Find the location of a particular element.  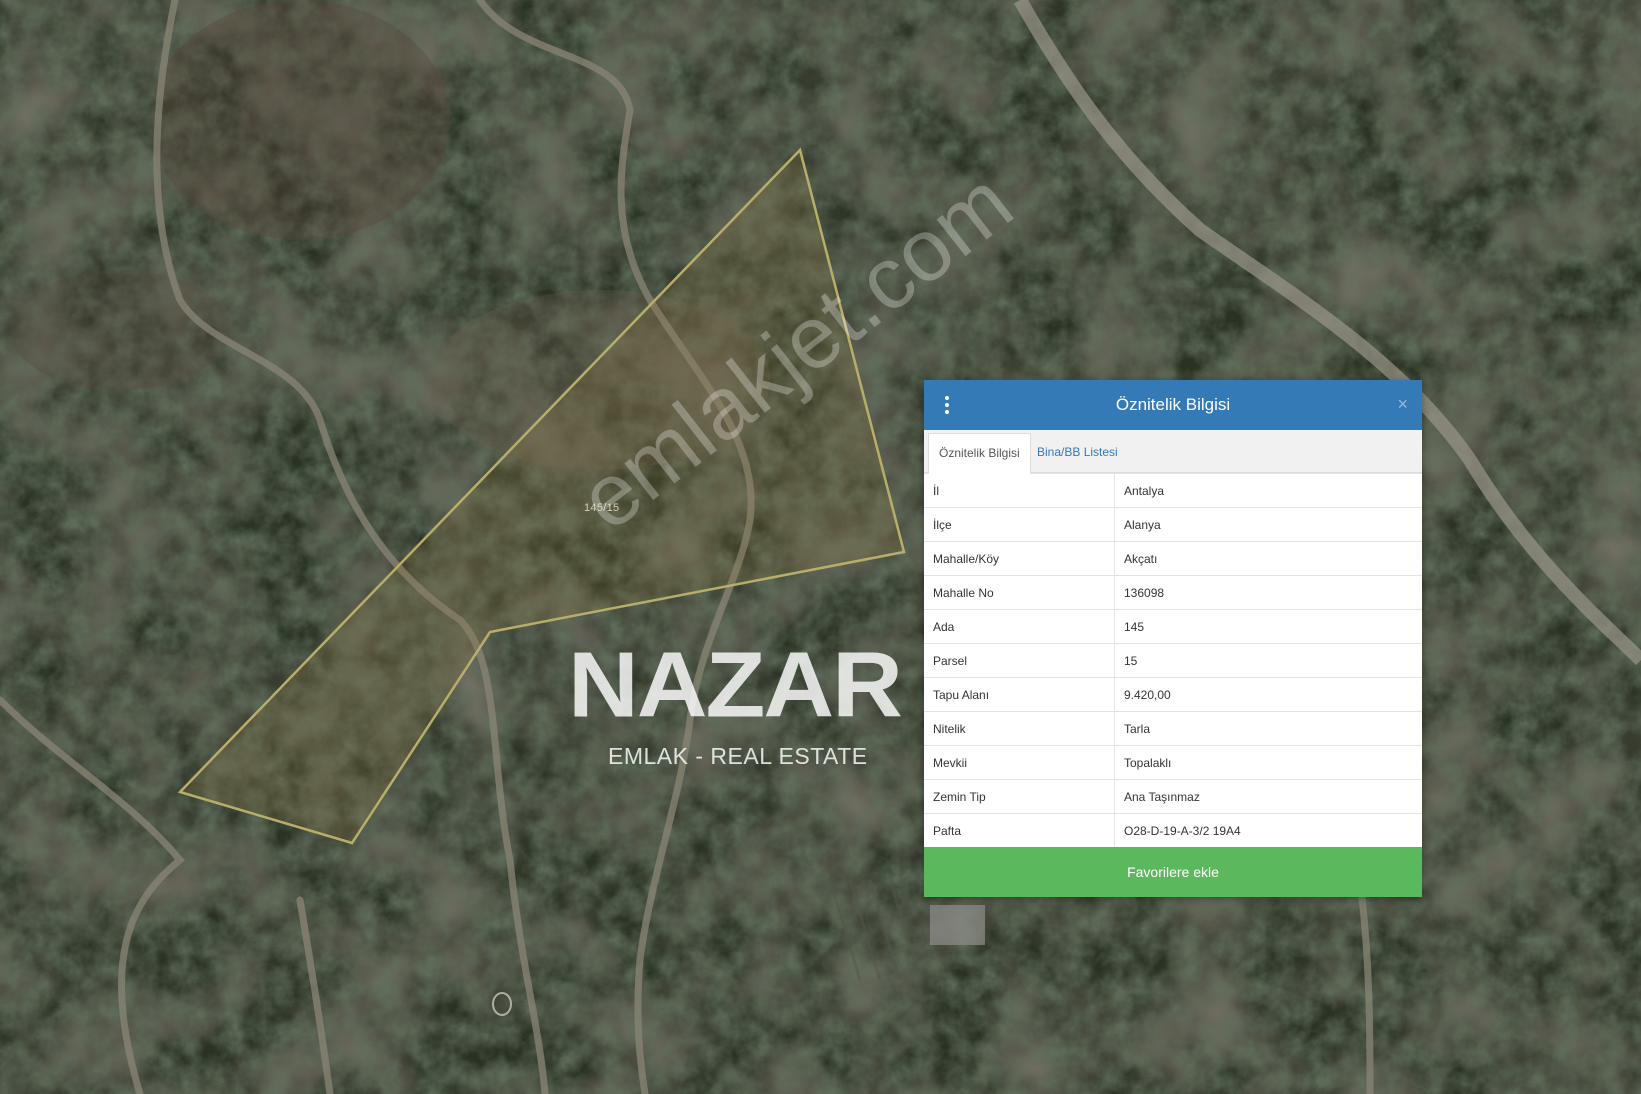

table-row: Tapu Alanı 9.420,00 is located at coordinates (1173, 694).